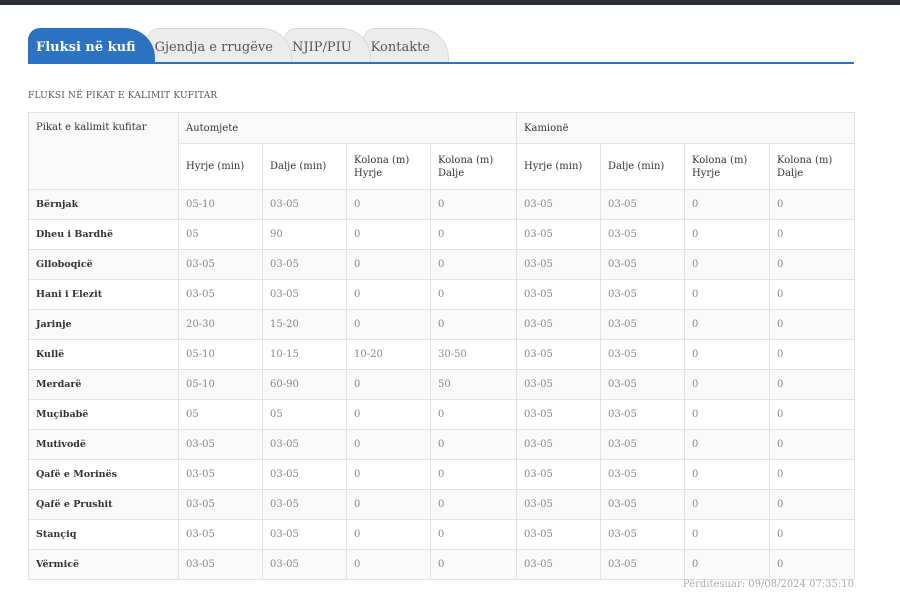  I want to click on table-row: Hani i Elezit 03-05 03-05 0 0 03-05 03-05 0 0, so click(442, 294).